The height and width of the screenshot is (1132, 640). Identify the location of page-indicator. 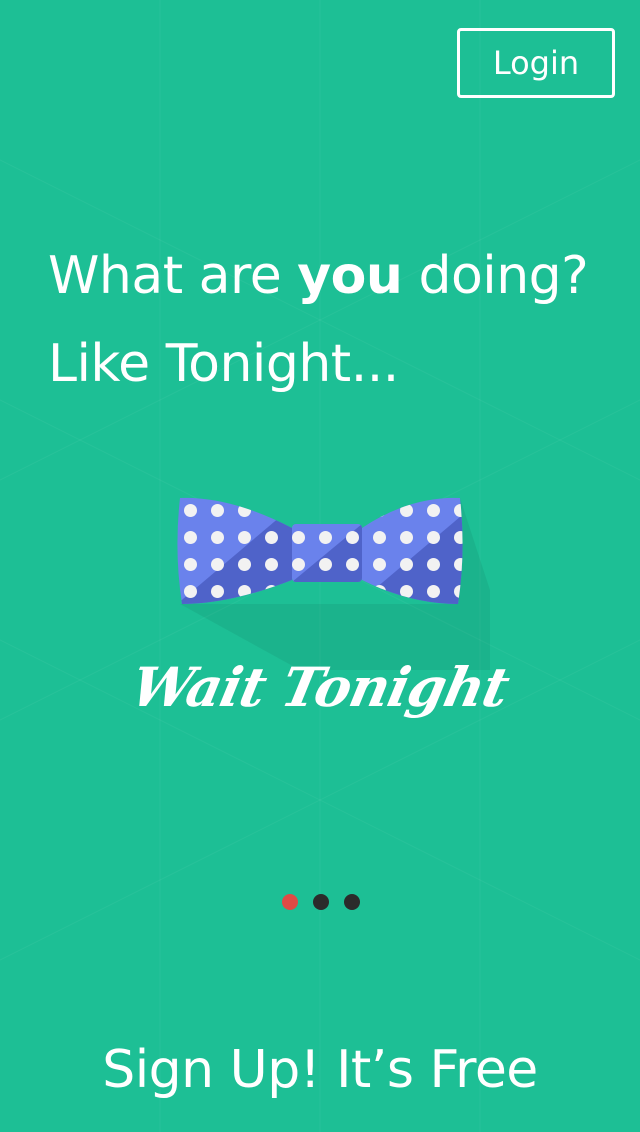
(321, 902).